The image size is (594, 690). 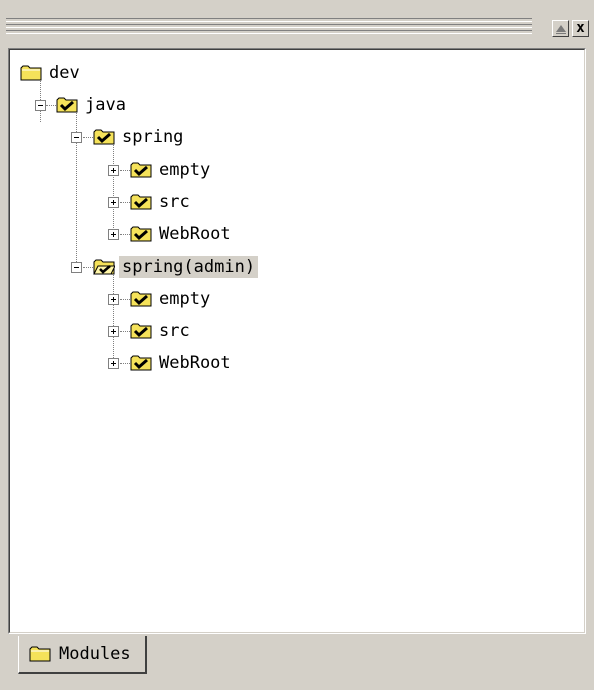 What do you see at coordinates (64, 73) in the screenshot?
I see `tree-node-label: dev` at bounding box center [64, 73].